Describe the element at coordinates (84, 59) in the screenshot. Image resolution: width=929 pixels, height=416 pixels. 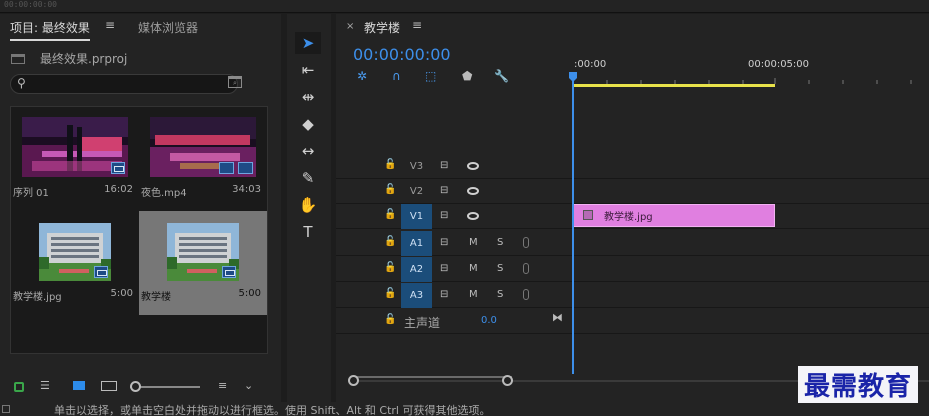
I see `project-file-name: 最终效果.prproj` at that location.